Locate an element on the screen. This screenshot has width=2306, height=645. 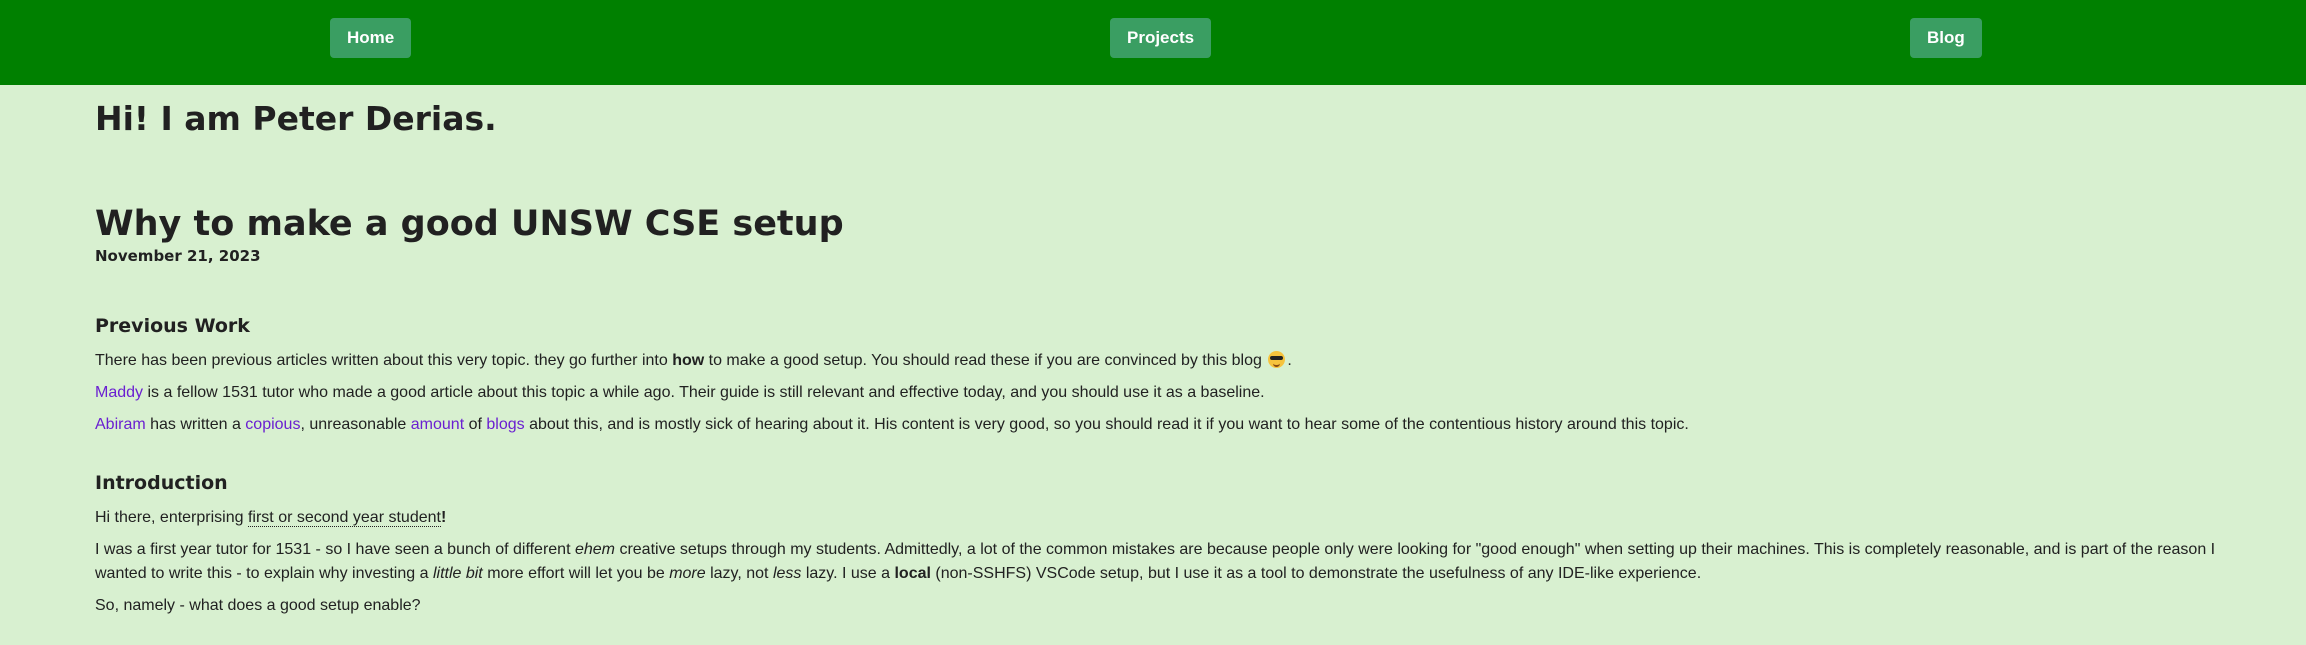
sunglasses-emoji-icon is located at coordinates (1277, 359).